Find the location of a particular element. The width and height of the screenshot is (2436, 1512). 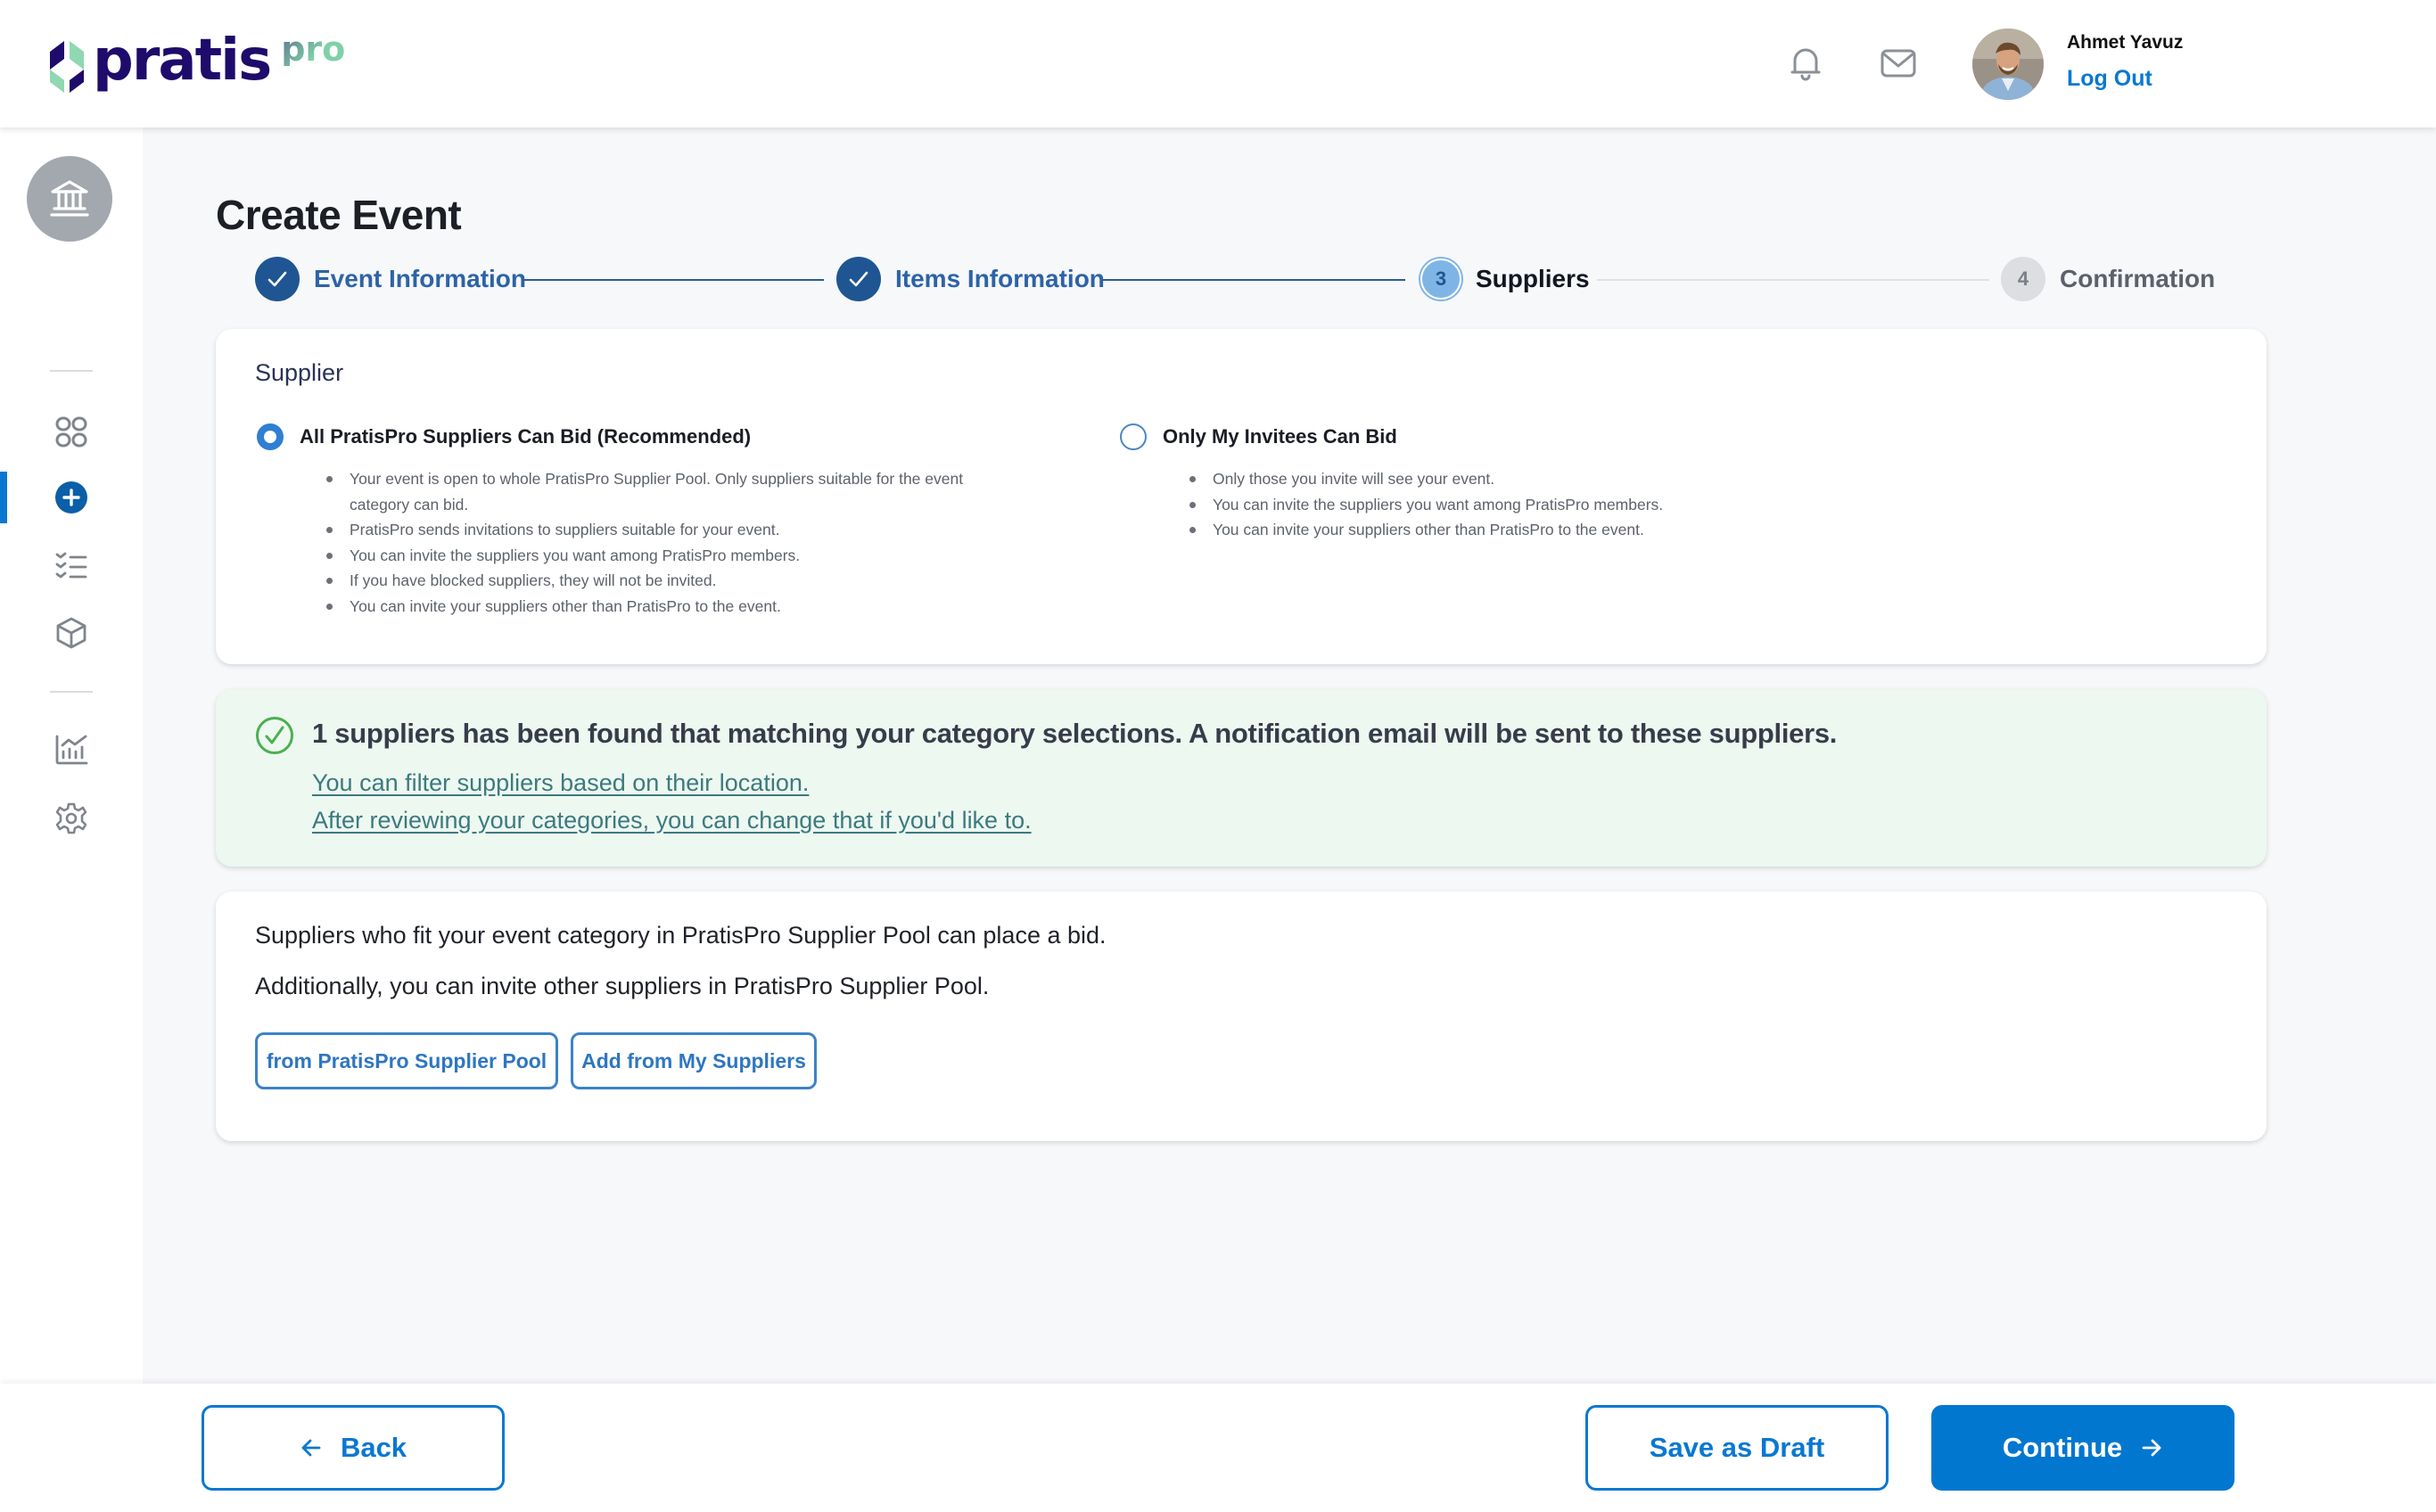

continue-button: Continue is located at coordinates (2083, 1448).